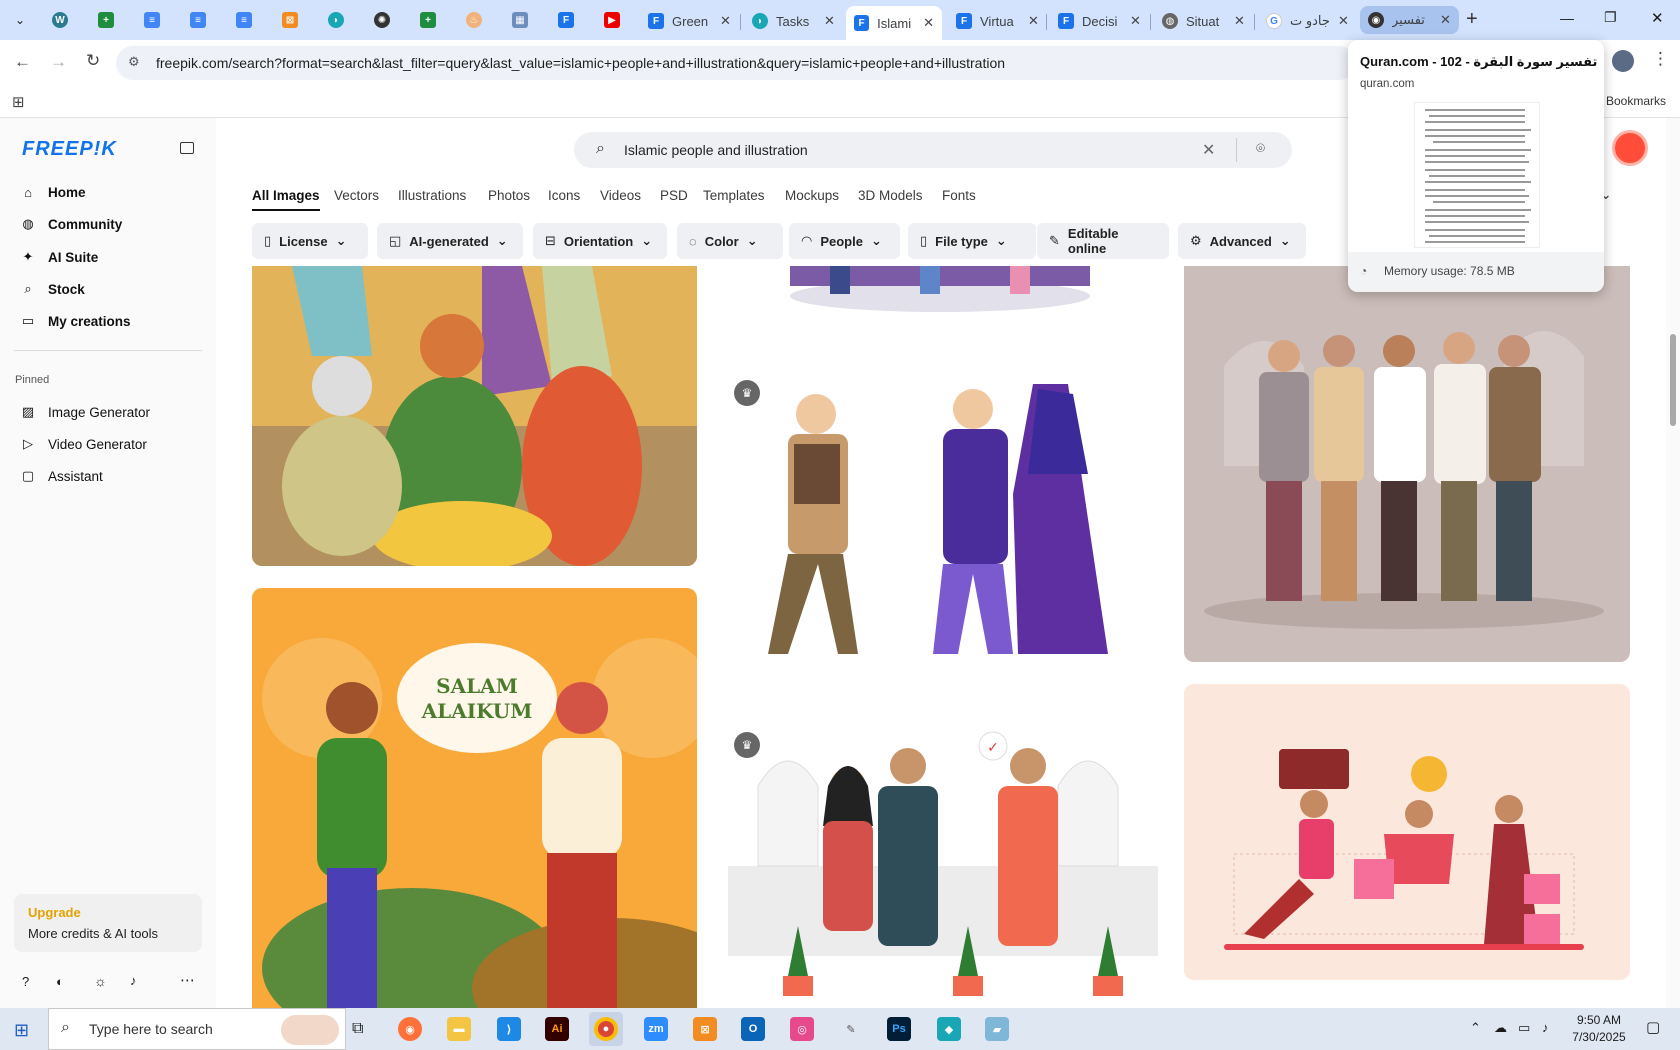  I want to click on network-icon: ▭, so click(1524, 1028).